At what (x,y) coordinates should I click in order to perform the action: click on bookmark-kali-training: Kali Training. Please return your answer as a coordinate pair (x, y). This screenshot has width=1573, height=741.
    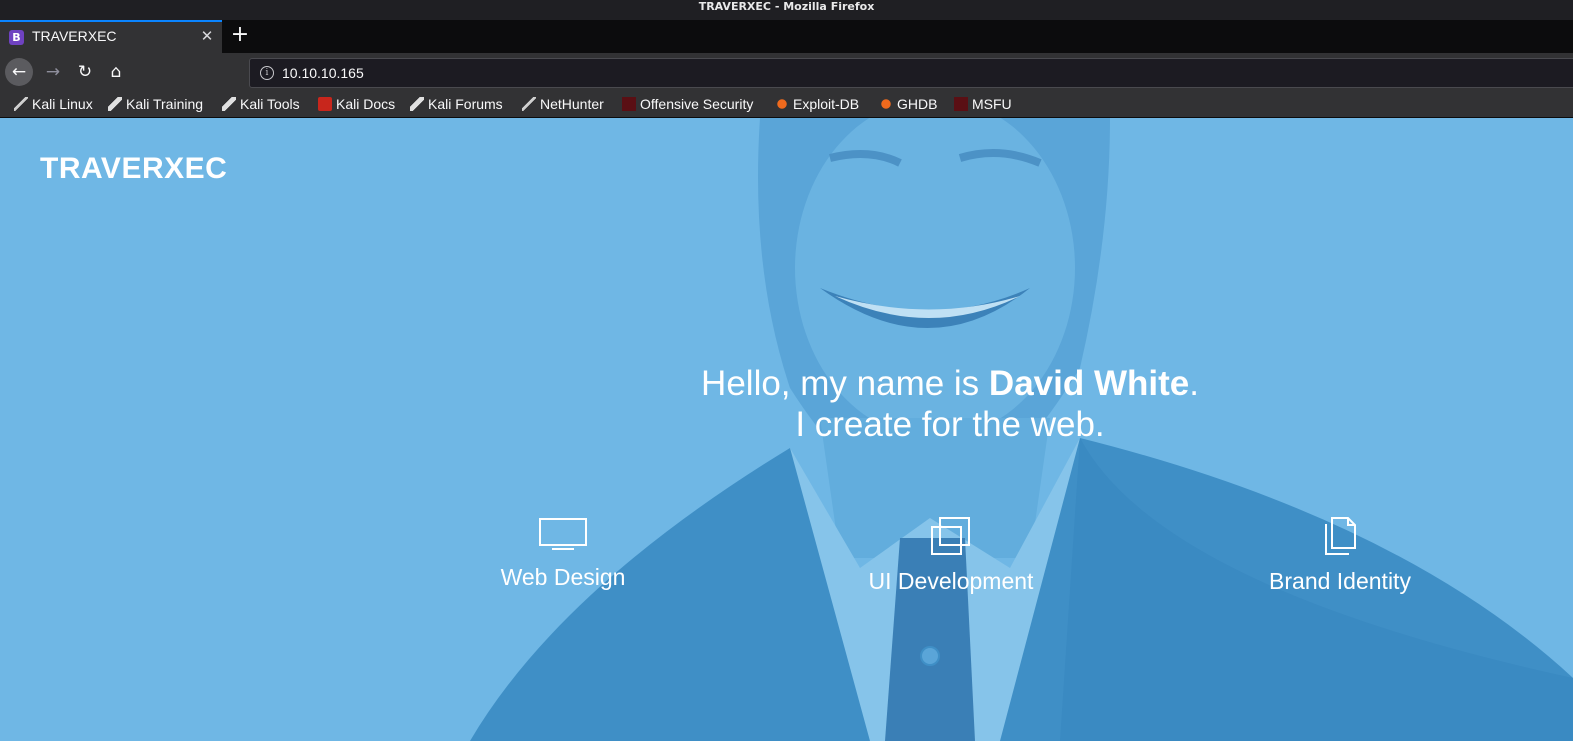
    Looking at the image, I should click on (155, 104).